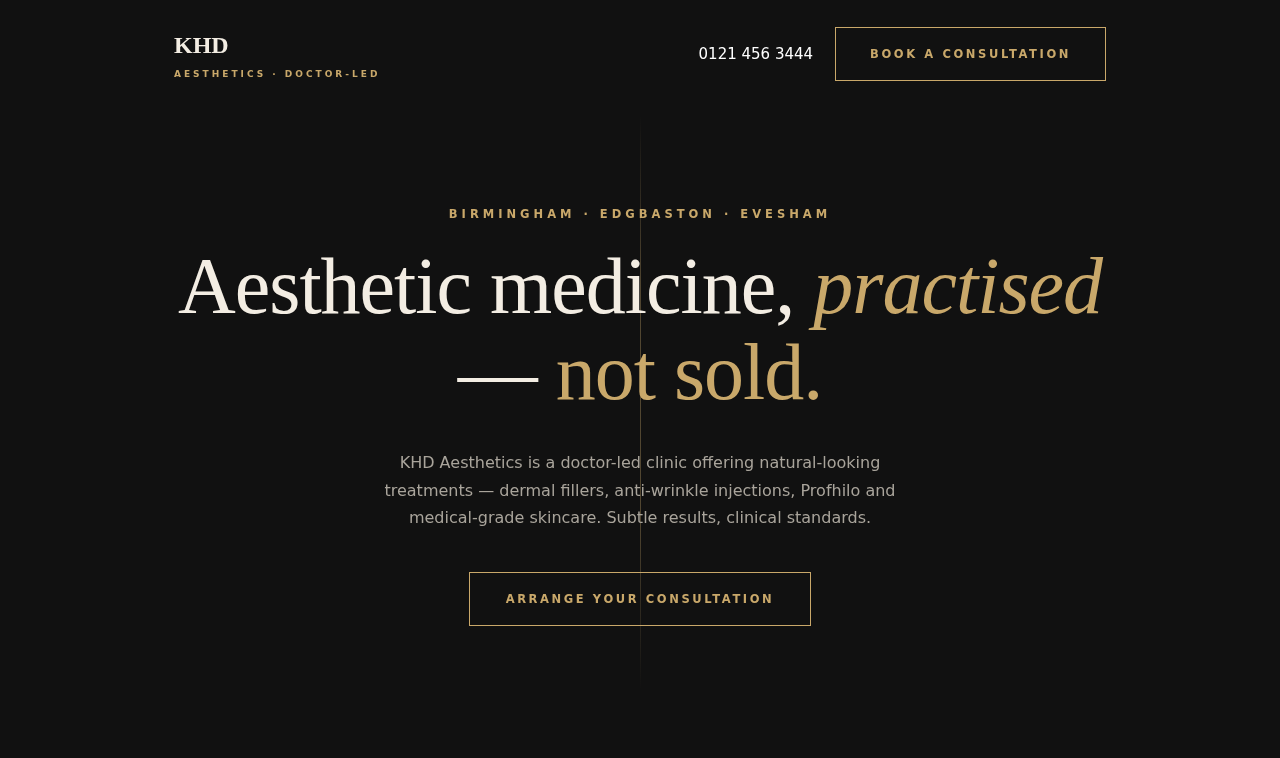 The width and height of the screenshot is (1280, 758). Describe the element at coordinates (970, 54) in the screenshot. I see `book-consultation-button: BOOK A CONSULTATION` at that location.